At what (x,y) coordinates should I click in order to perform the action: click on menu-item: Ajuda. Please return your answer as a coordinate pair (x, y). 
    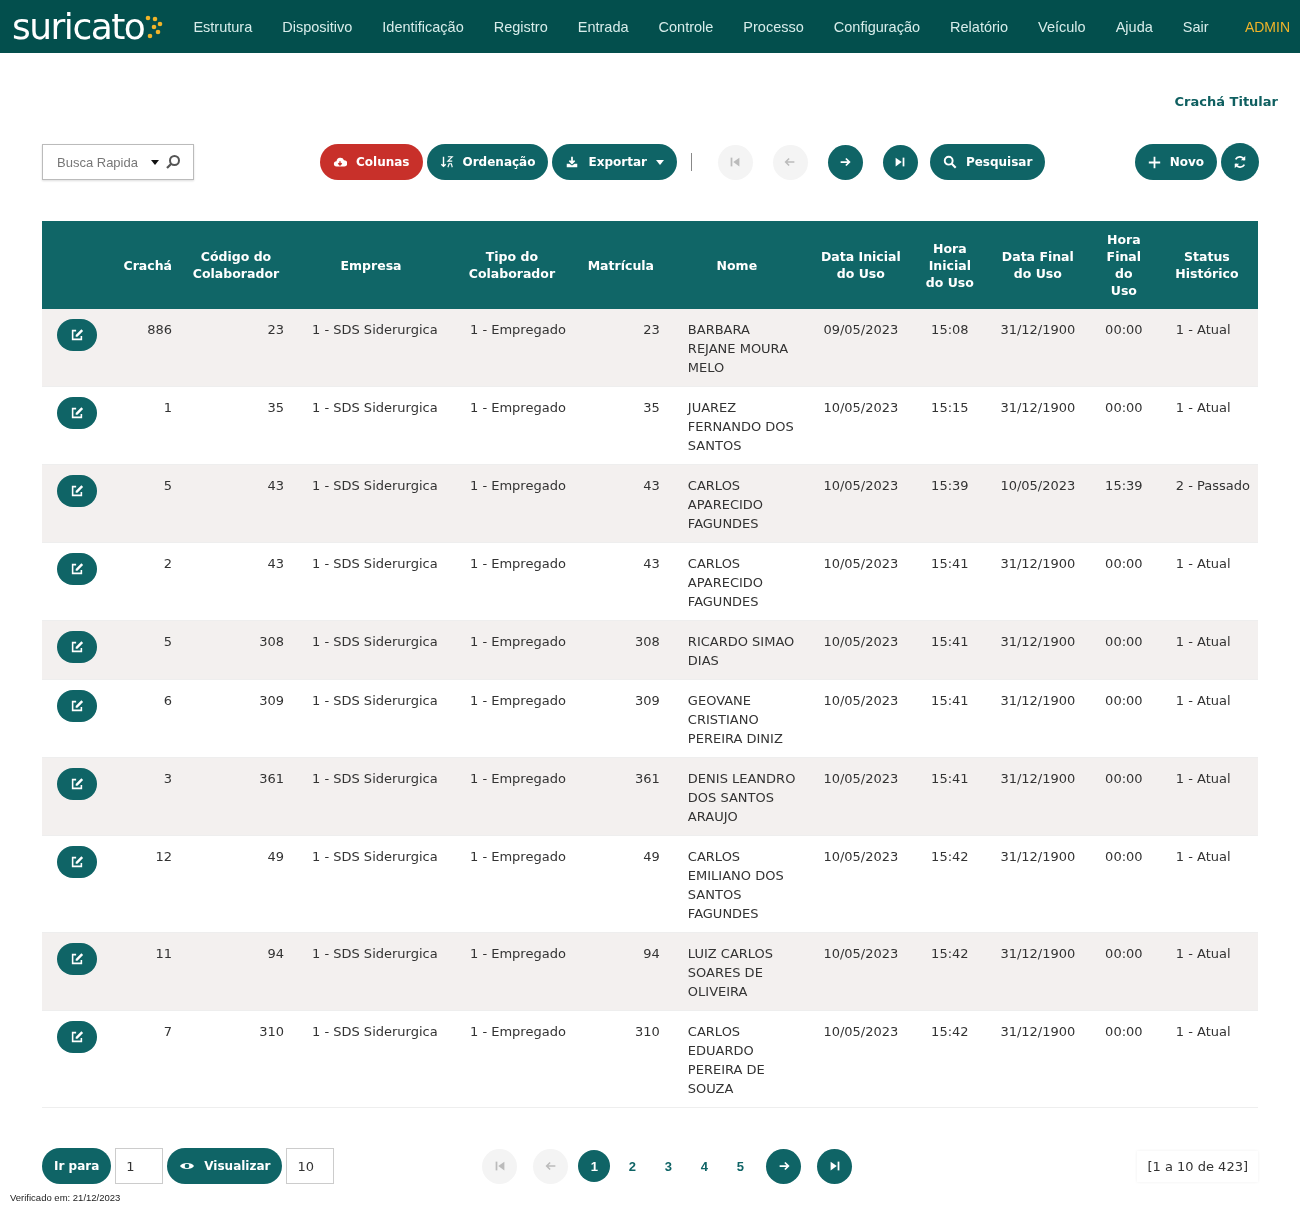
    Looking at the image, I should click on (1134, 26).